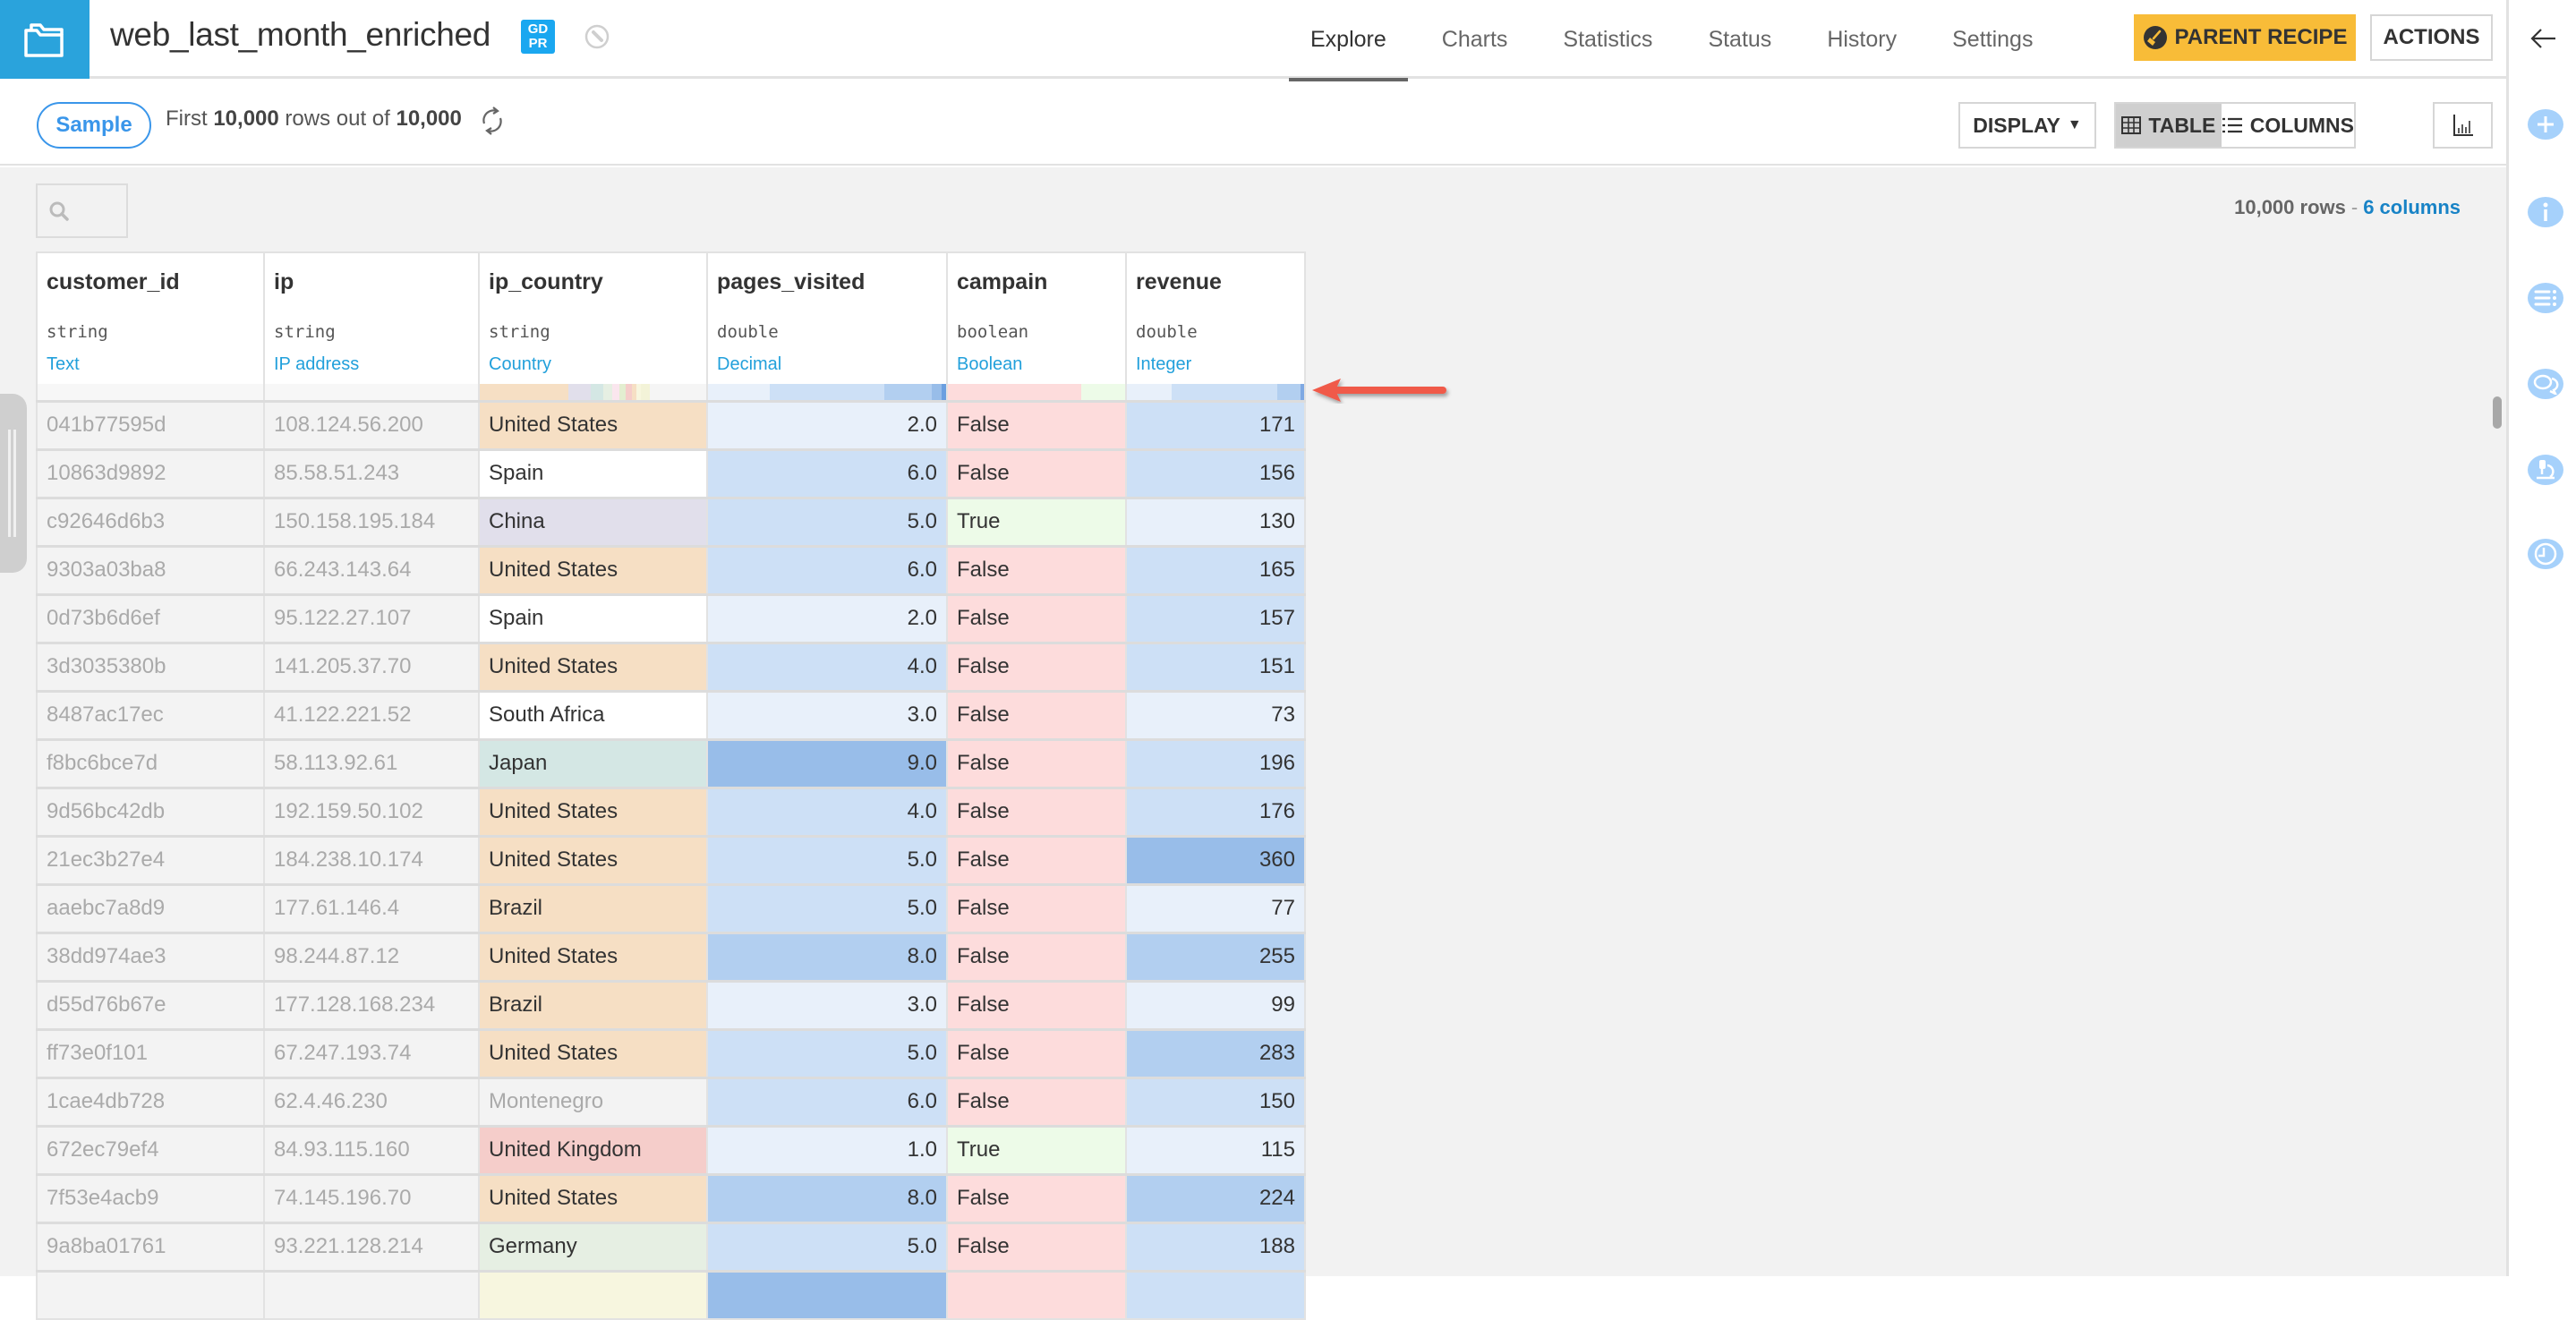 The height and width of the screenshot is (1320, 2576). Describe the element at coordinates (2545, 212) in the screenshot. I see `info-icon` at that location.